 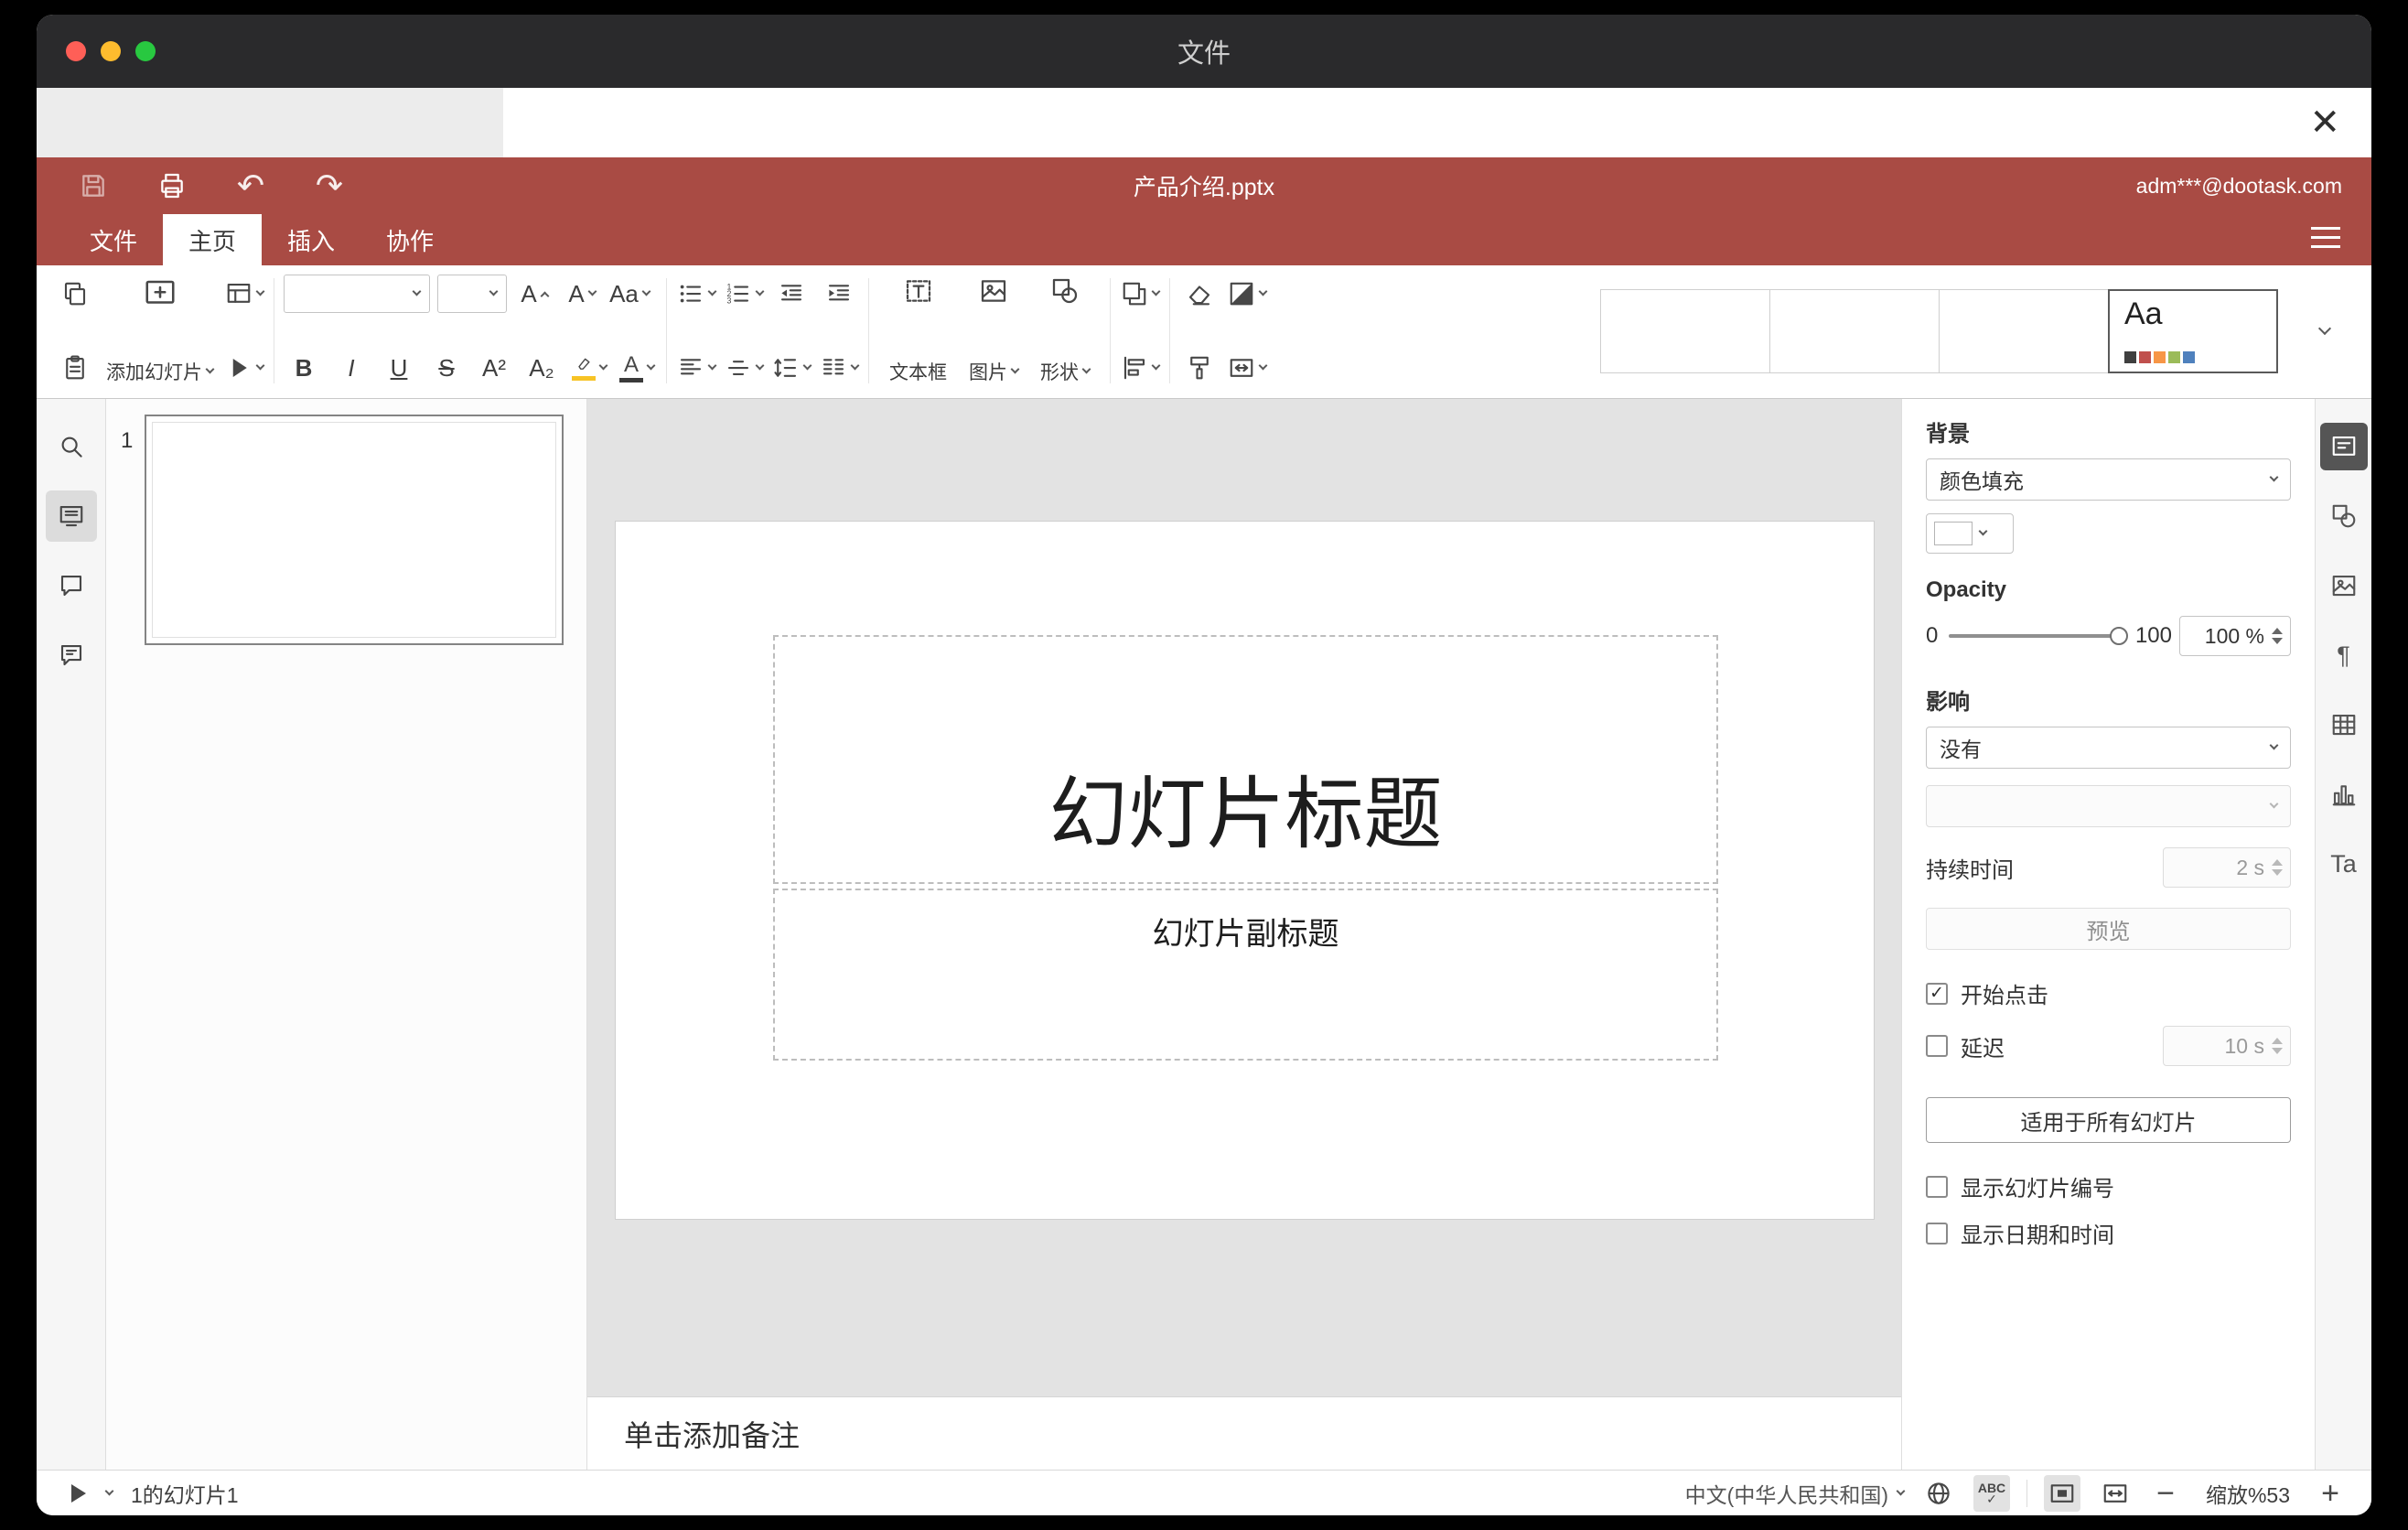 What do you see at coordinates (409, 239) in the screenshot?
I see `tab-collaboration: 协作` at bounding box center [409, 239].